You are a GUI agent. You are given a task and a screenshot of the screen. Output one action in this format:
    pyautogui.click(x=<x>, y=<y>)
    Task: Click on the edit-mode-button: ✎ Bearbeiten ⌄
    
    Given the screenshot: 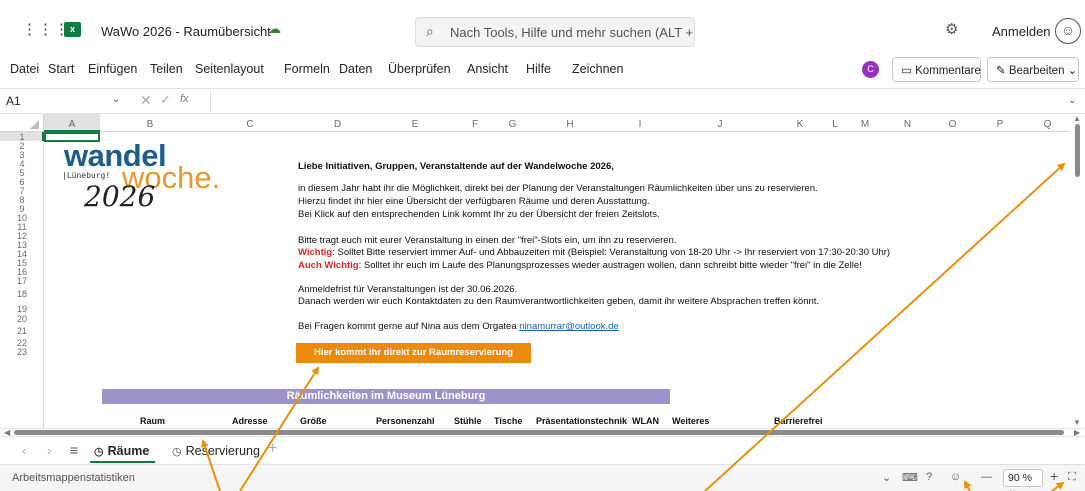 What is the action you would take?
    pyautogui.click(x=1033, y=69)
    